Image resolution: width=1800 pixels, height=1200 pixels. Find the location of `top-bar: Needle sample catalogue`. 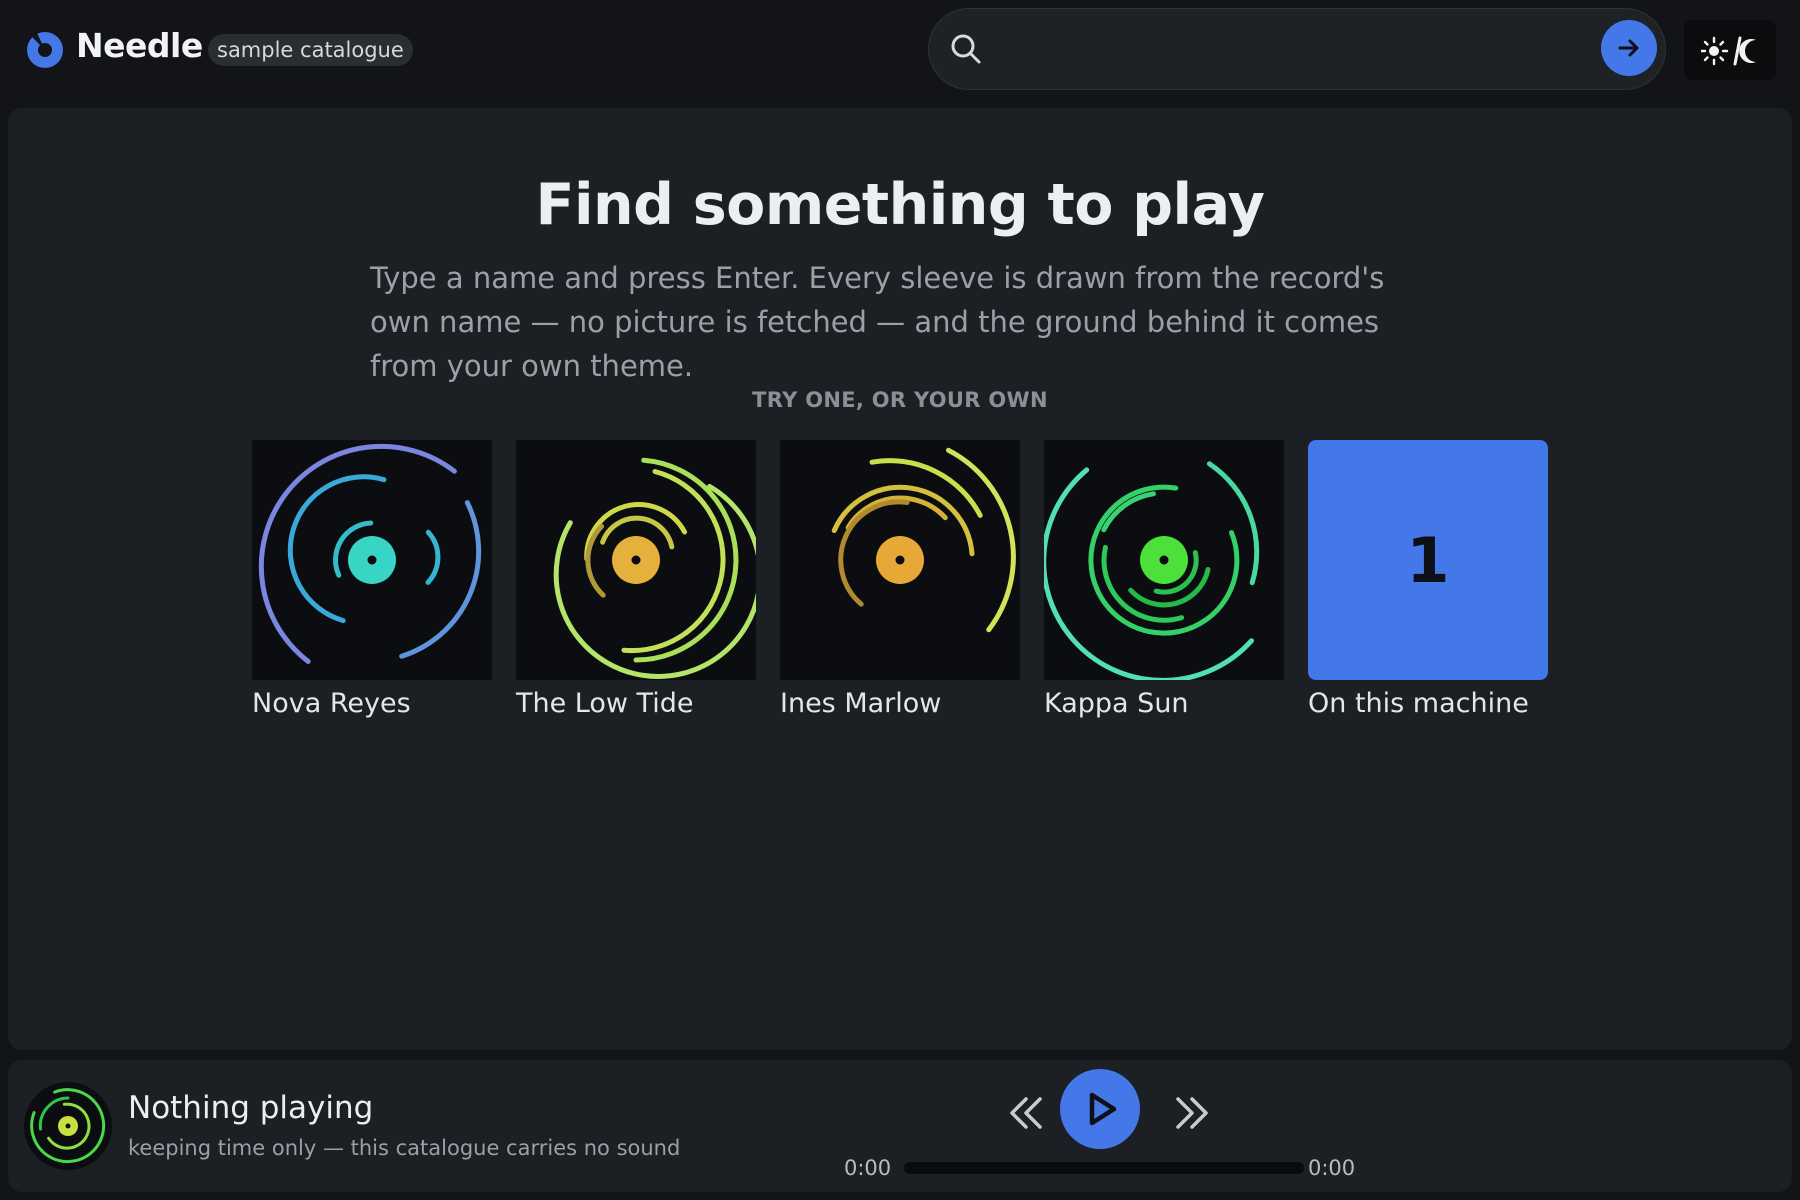

top-bar: Needle sample catalogue is located at coordinates (900, 54).